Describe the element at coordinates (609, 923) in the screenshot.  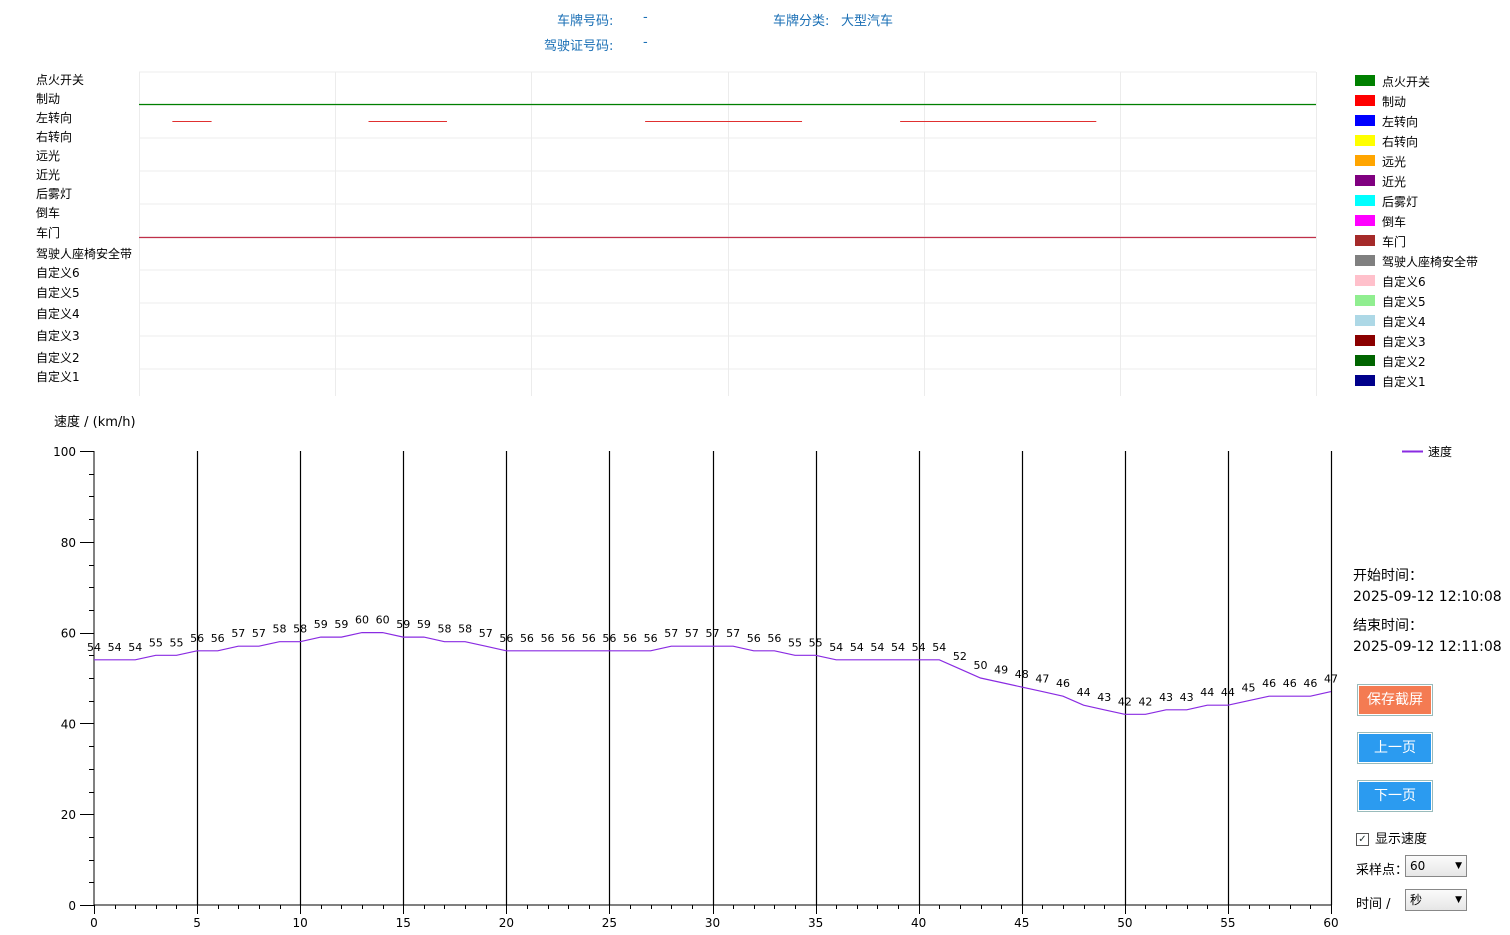
I see `x-tick-label: 25` at that location.